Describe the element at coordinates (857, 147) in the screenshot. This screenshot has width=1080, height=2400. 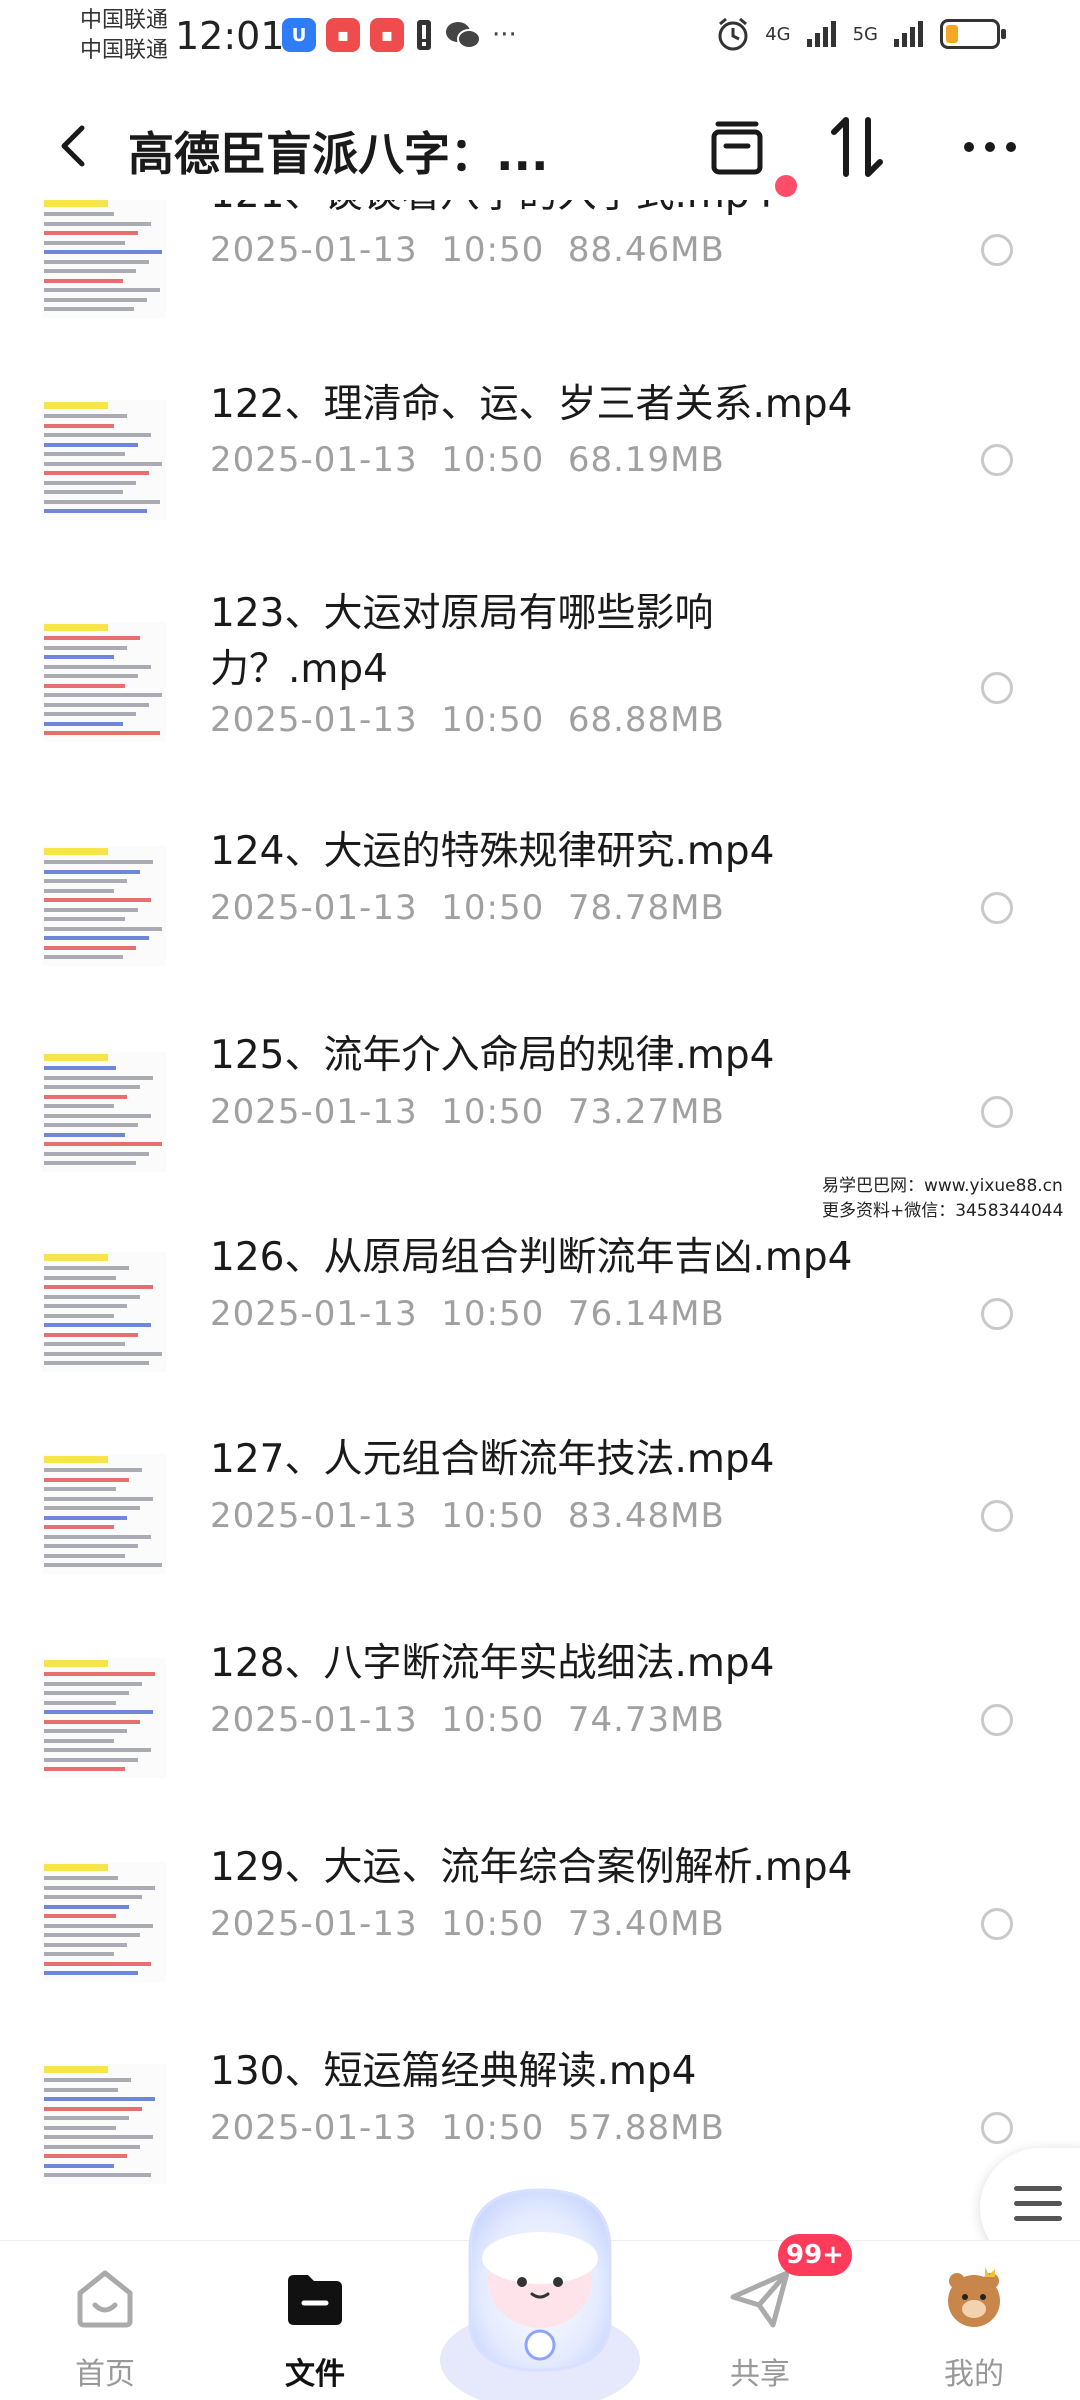
I see `sort-icon` at that location.